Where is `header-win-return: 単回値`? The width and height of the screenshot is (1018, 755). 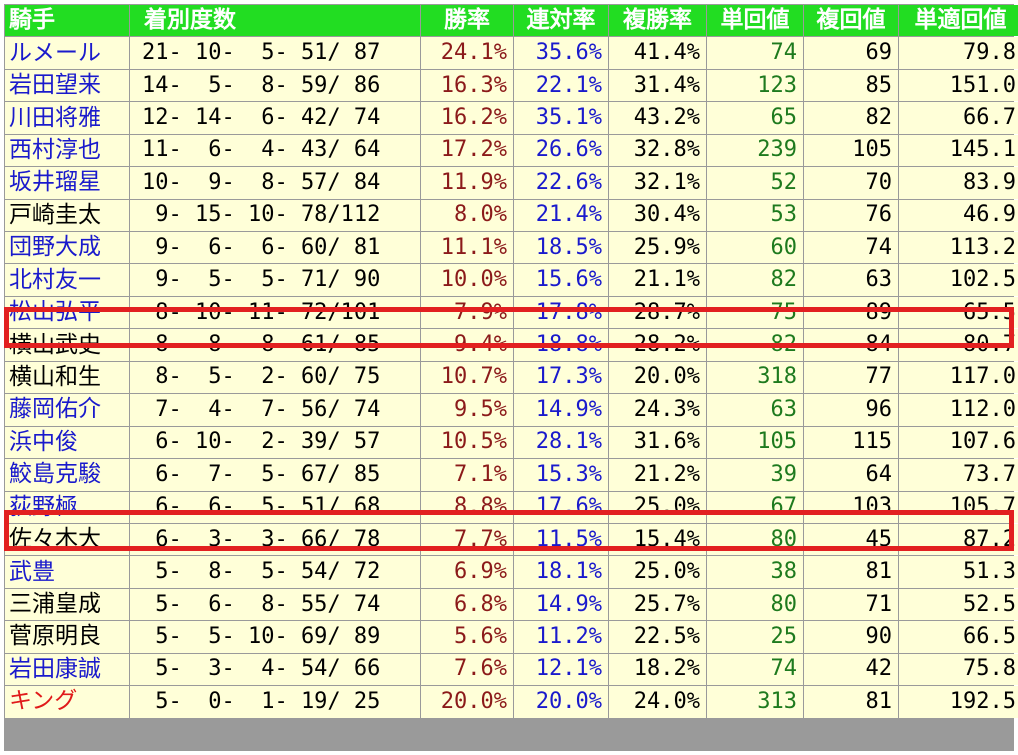 header-win-return: 単回値 is located at coordinates (755, 21).